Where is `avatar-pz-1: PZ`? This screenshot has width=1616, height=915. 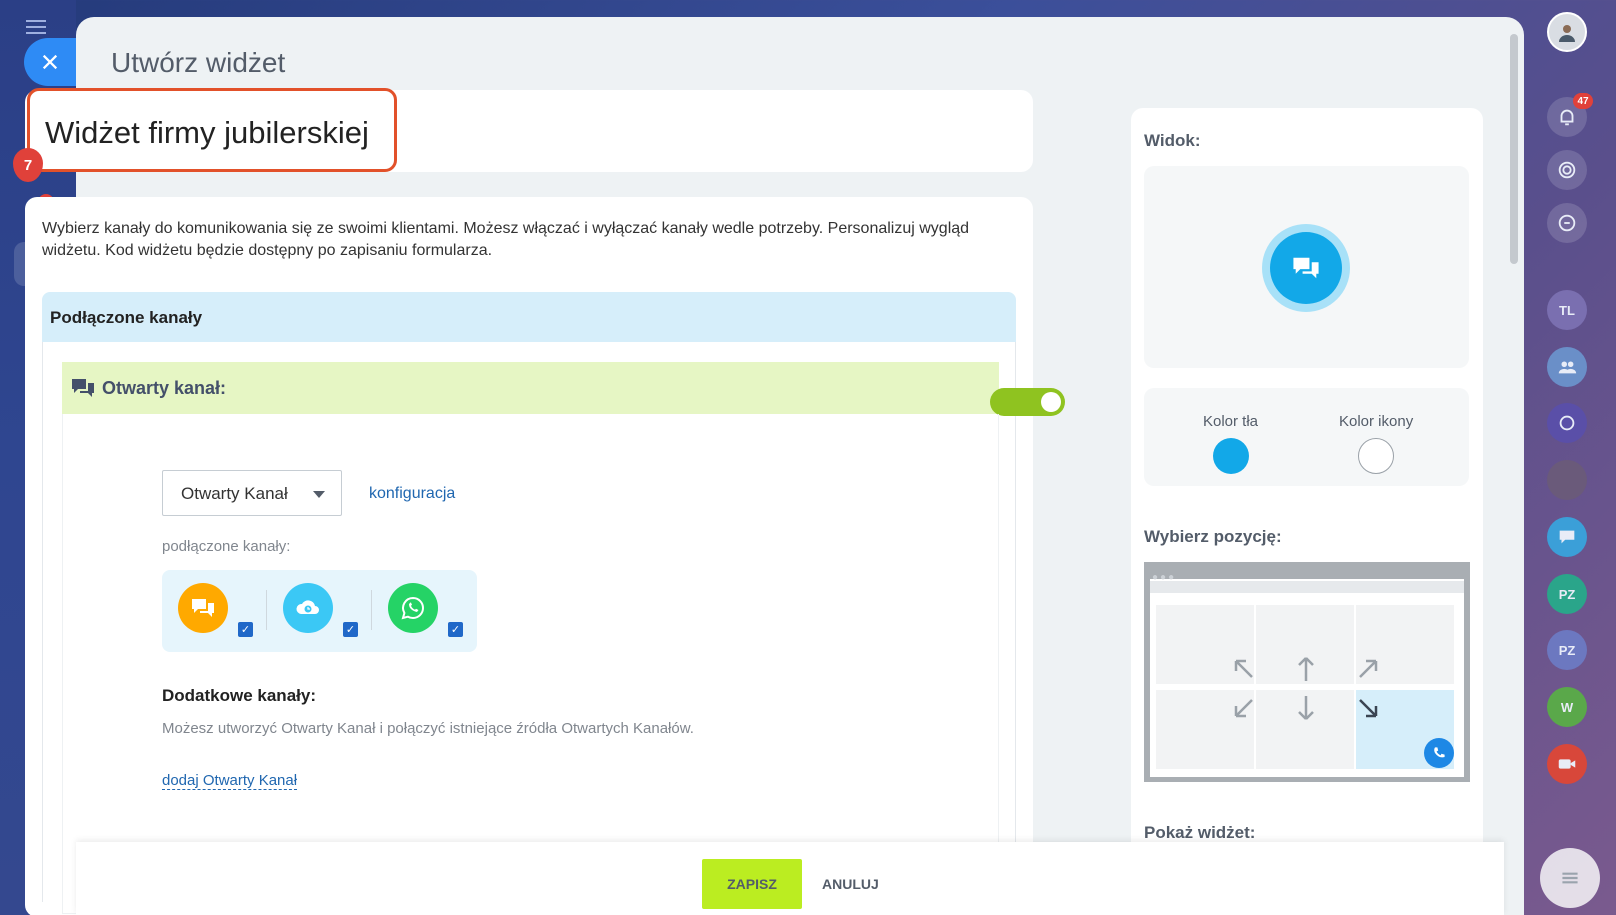 avatar-pz-1: PZ is located at coordinates (1567, 594).